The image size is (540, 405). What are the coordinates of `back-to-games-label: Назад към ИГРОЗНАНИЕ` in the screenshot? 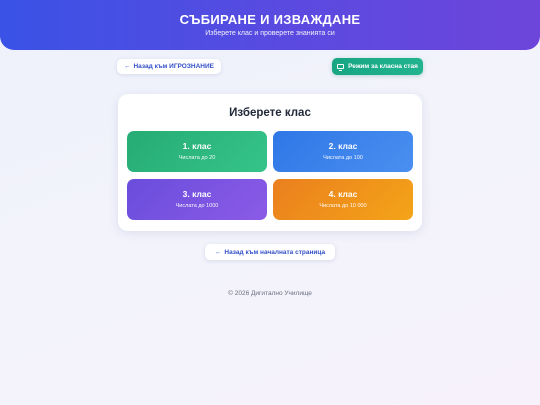 It's located at (173, 66).